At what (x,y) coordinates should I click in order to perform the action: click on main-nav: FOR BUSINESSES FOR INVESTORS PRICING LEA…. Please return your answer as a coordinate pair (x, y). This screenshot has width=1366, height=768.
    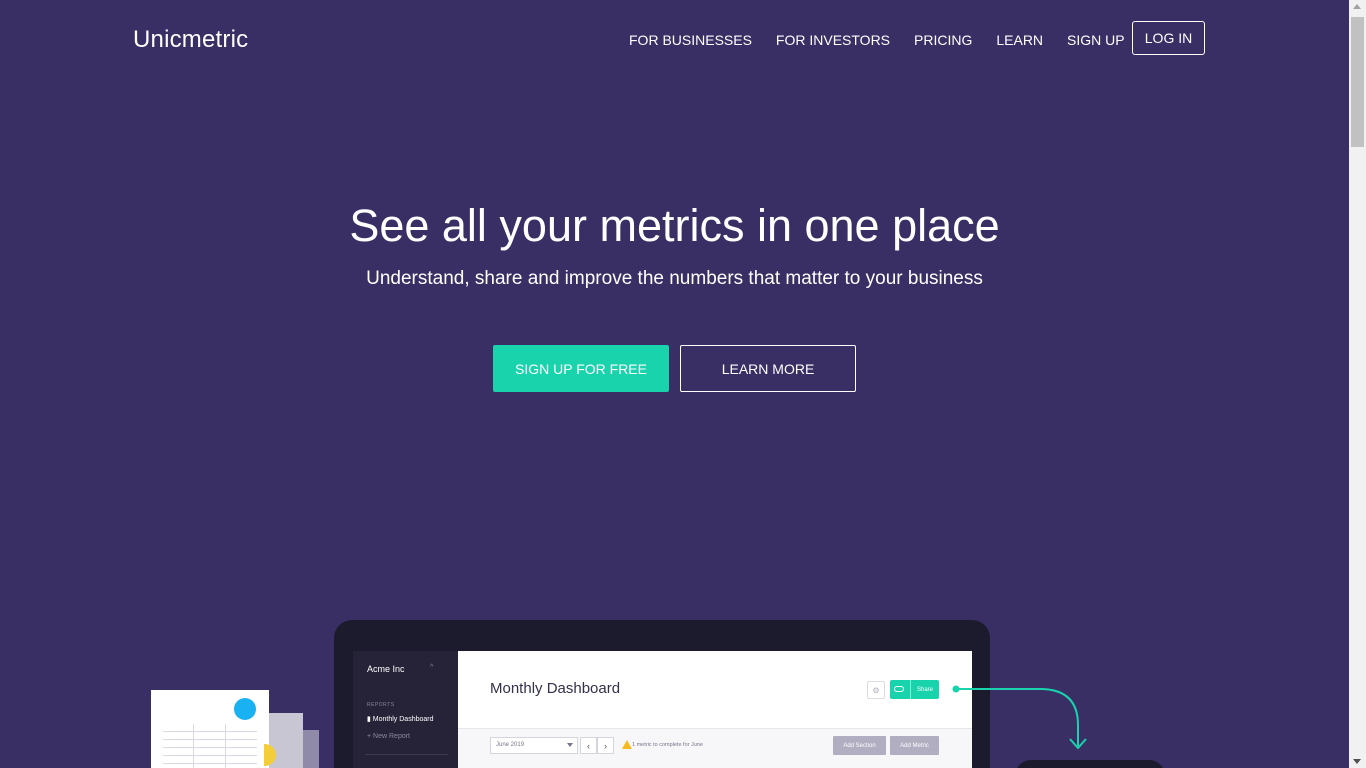
    Looking at the image, I should click on (877, 40).